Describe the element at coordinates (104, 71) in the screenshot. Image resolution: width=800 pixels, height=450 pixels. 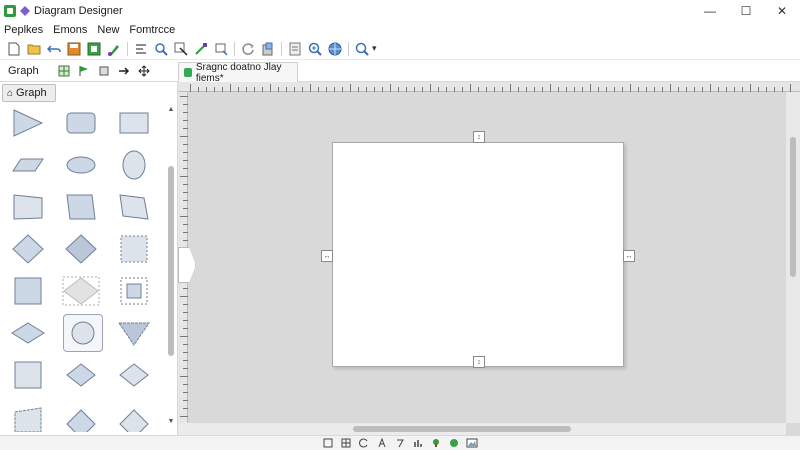
I see `stack-icon` at that location.